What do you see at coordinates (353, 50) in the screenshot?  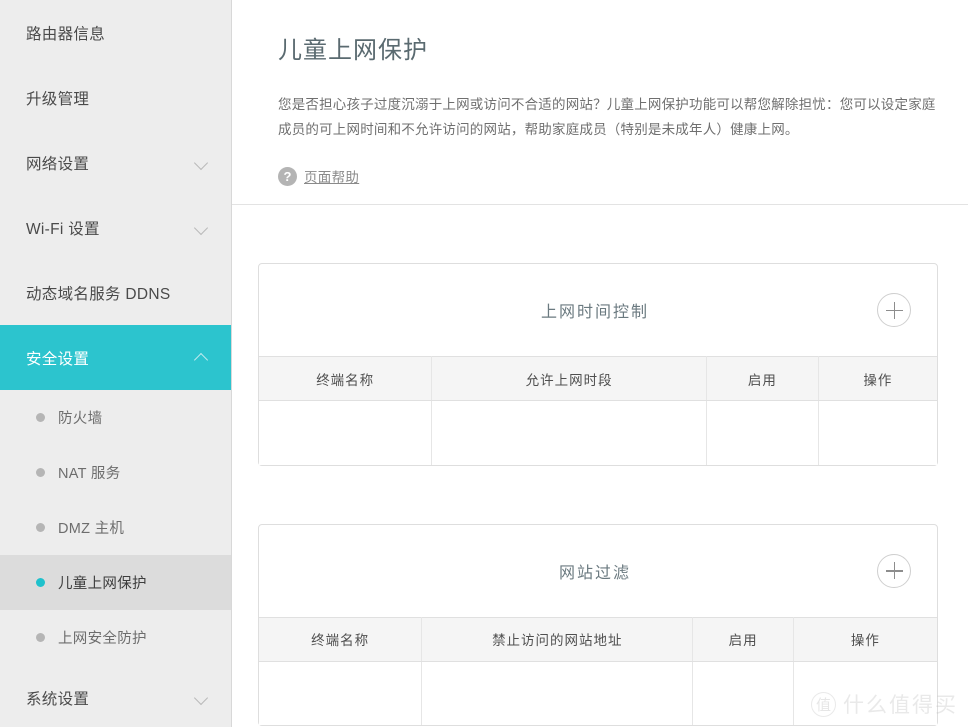 I see `page-title: 儿童上网保护` at bounding box center [353, 50].